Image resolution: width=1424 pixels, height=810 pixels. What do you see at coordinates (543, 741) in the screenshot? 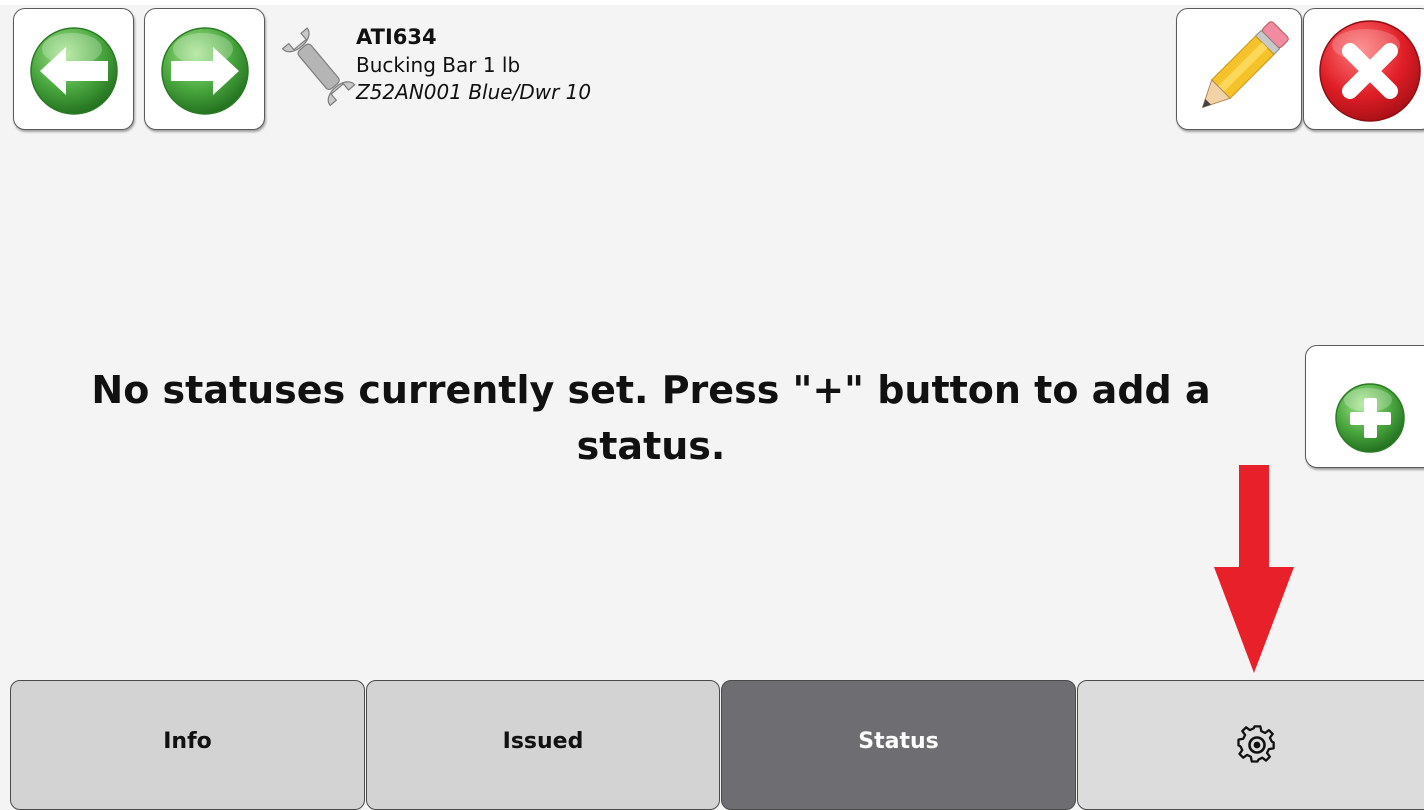
I see `tab-issued-label: Issued` at bounding box center [543, 741].